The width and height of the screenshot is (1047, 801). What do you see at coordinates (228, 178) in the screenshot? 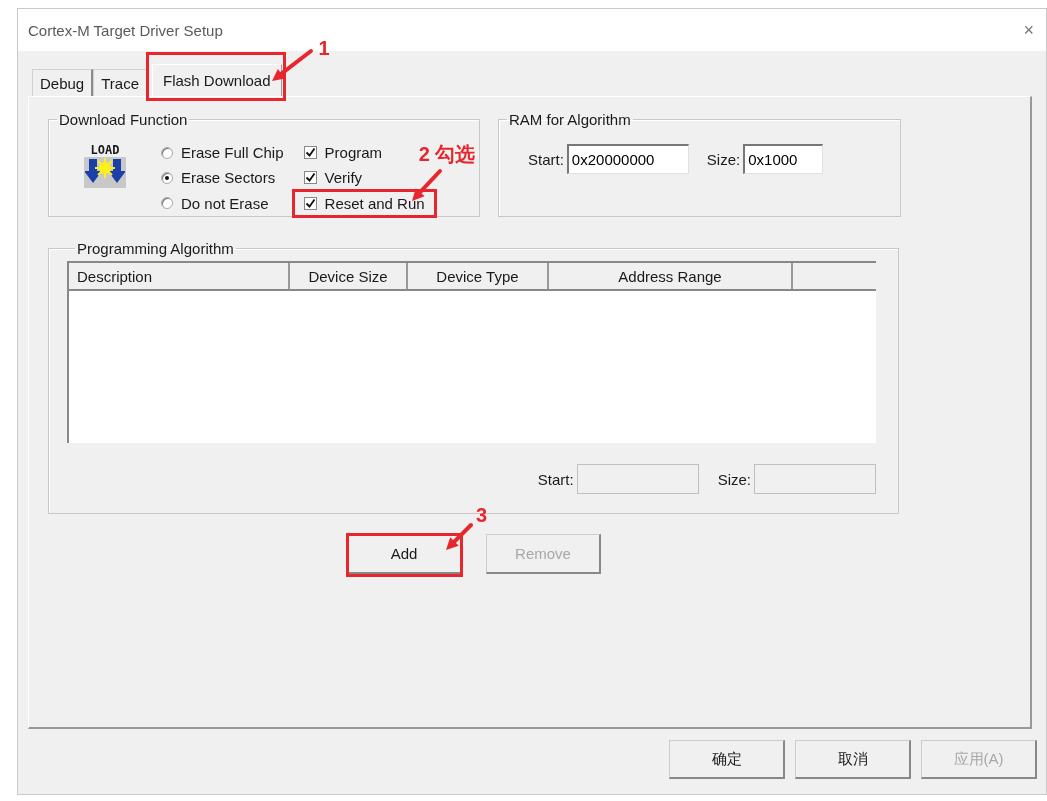
I see `radio-label: Erase Sectors` at bounding box center [228, 178].